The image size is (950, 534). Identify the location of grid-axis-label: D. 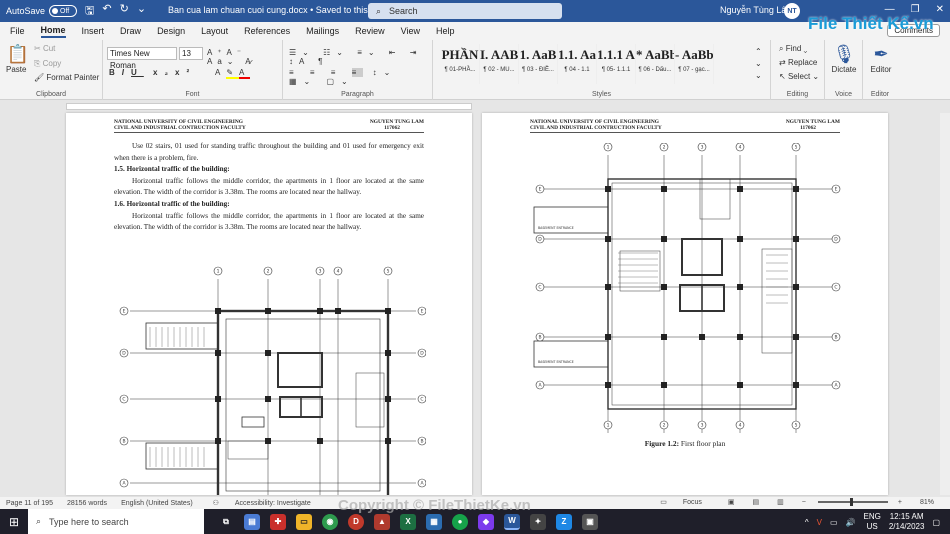
(836, 240).